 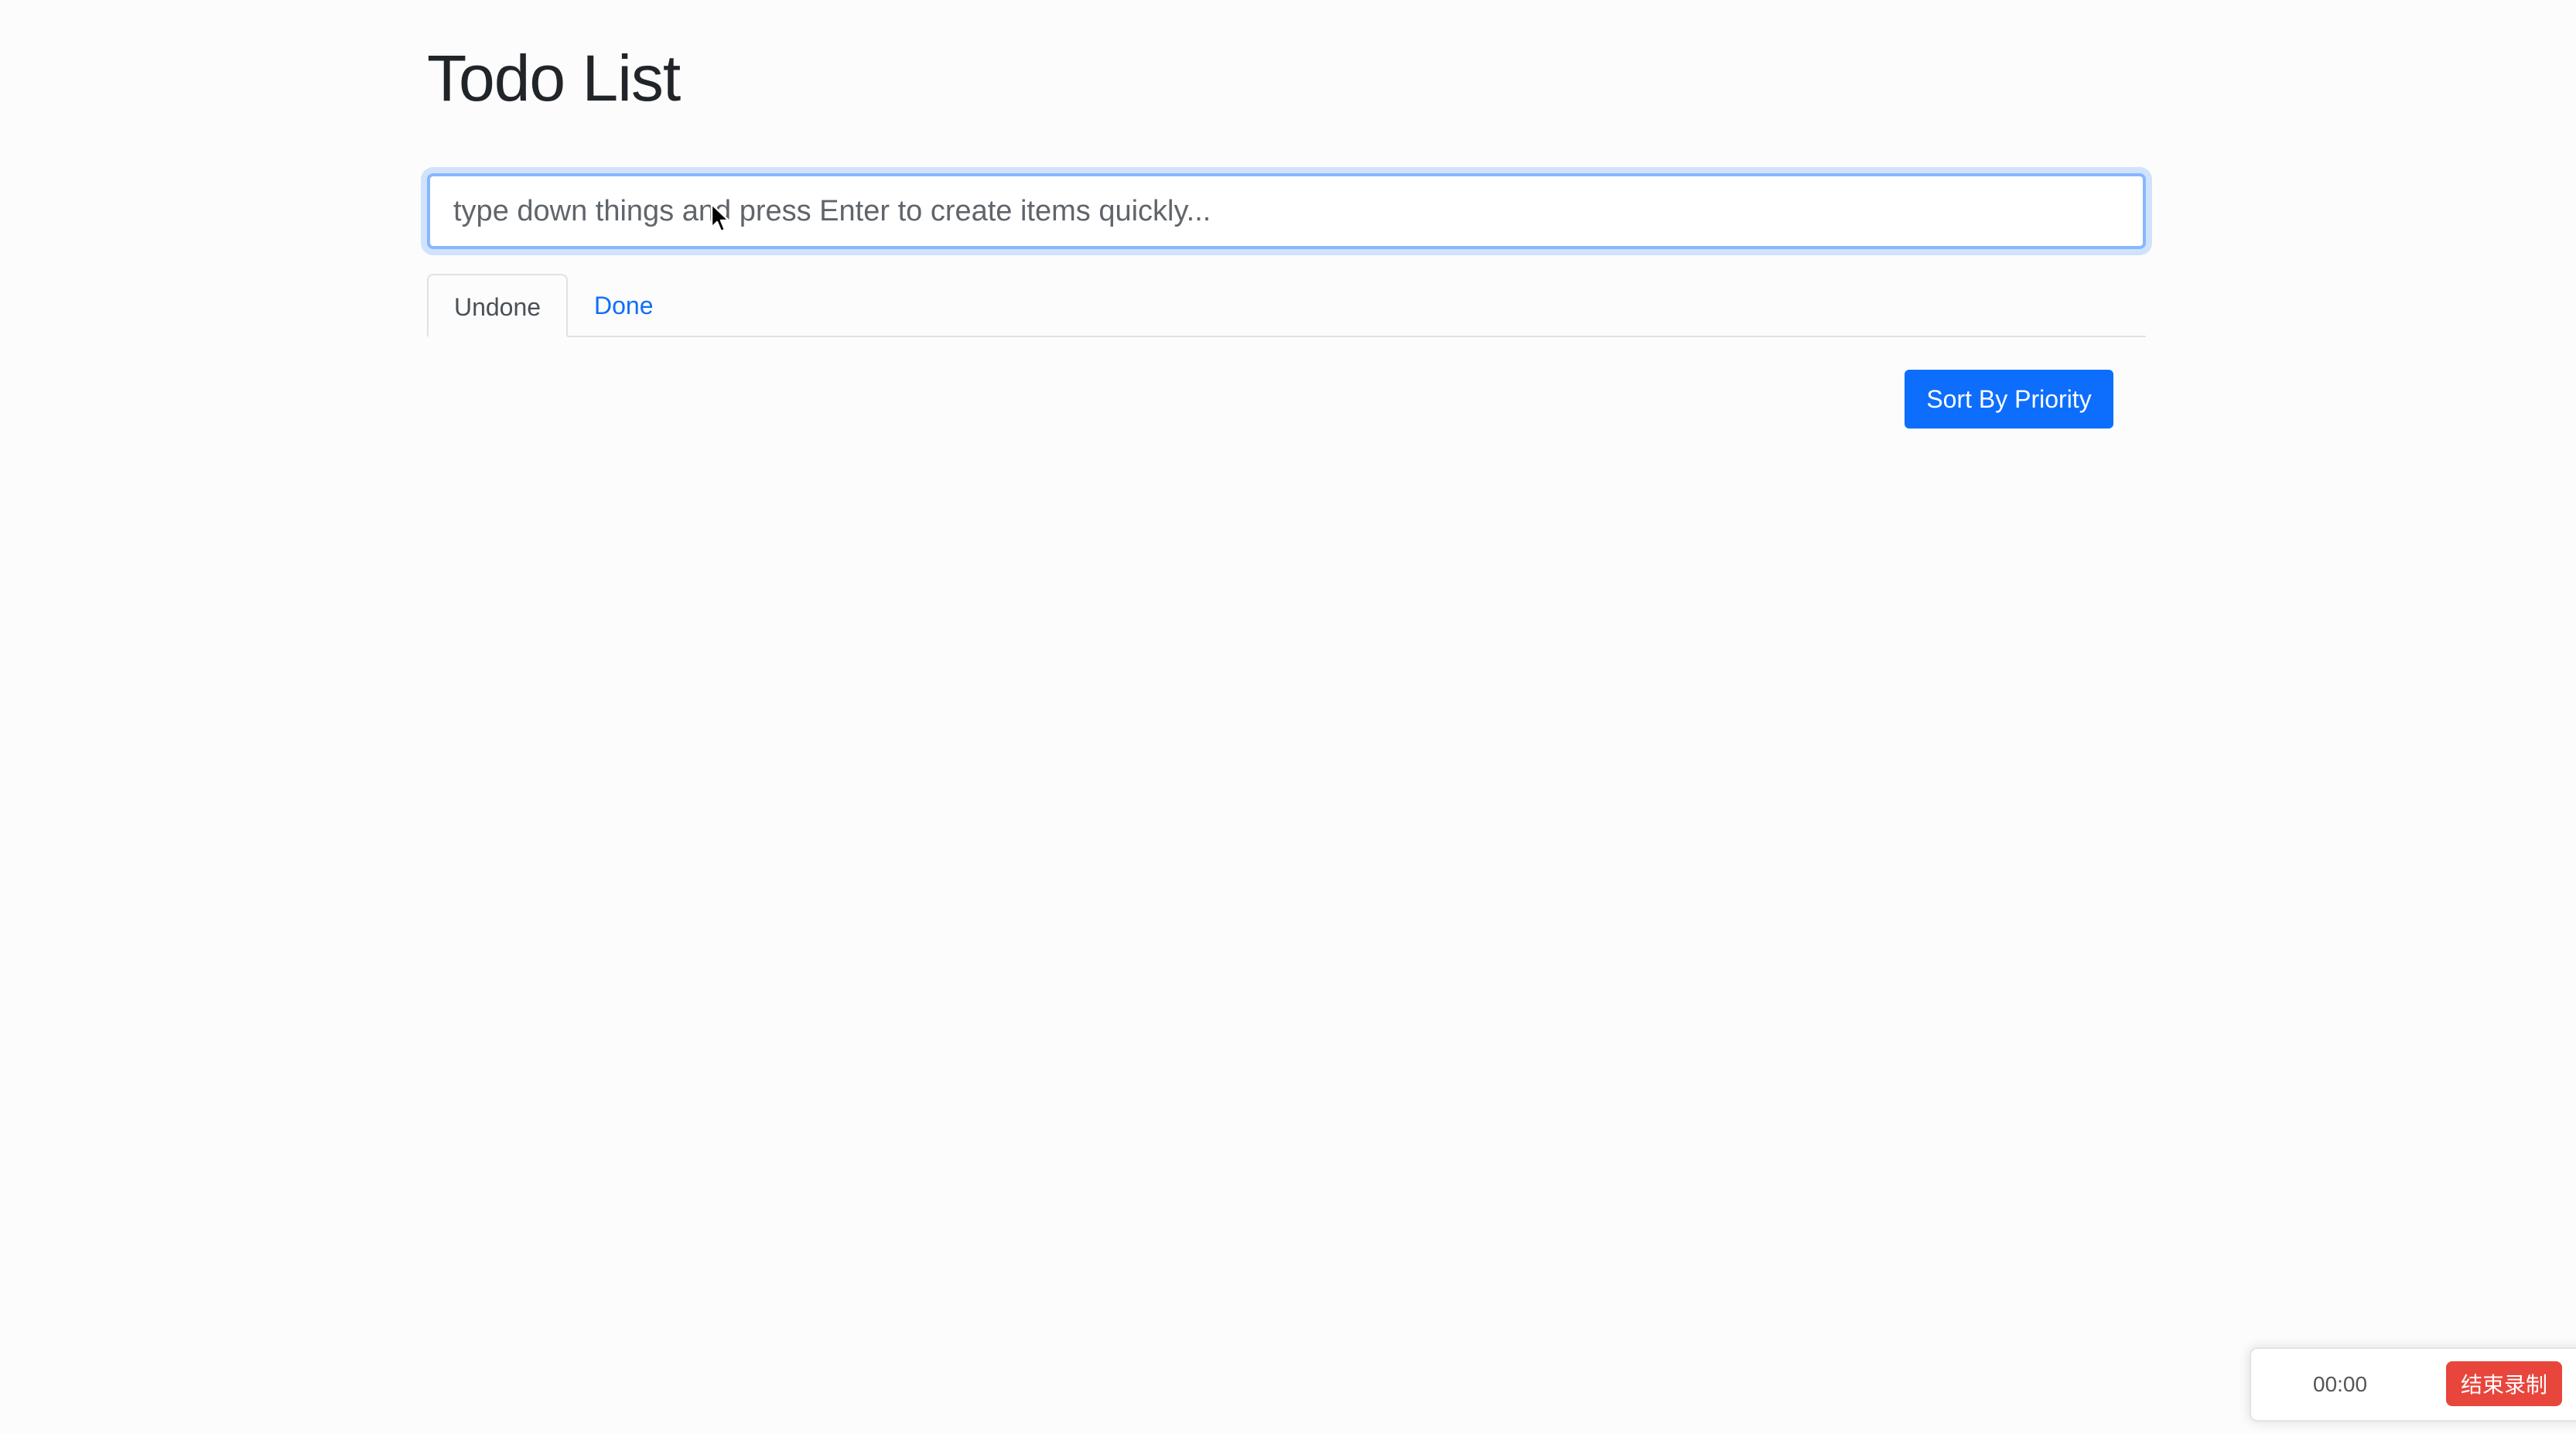 What do you see at coordinates (720, 218) in the screenshot?
I see `mouse-pointer-icon` at bounding box center [720, 218].